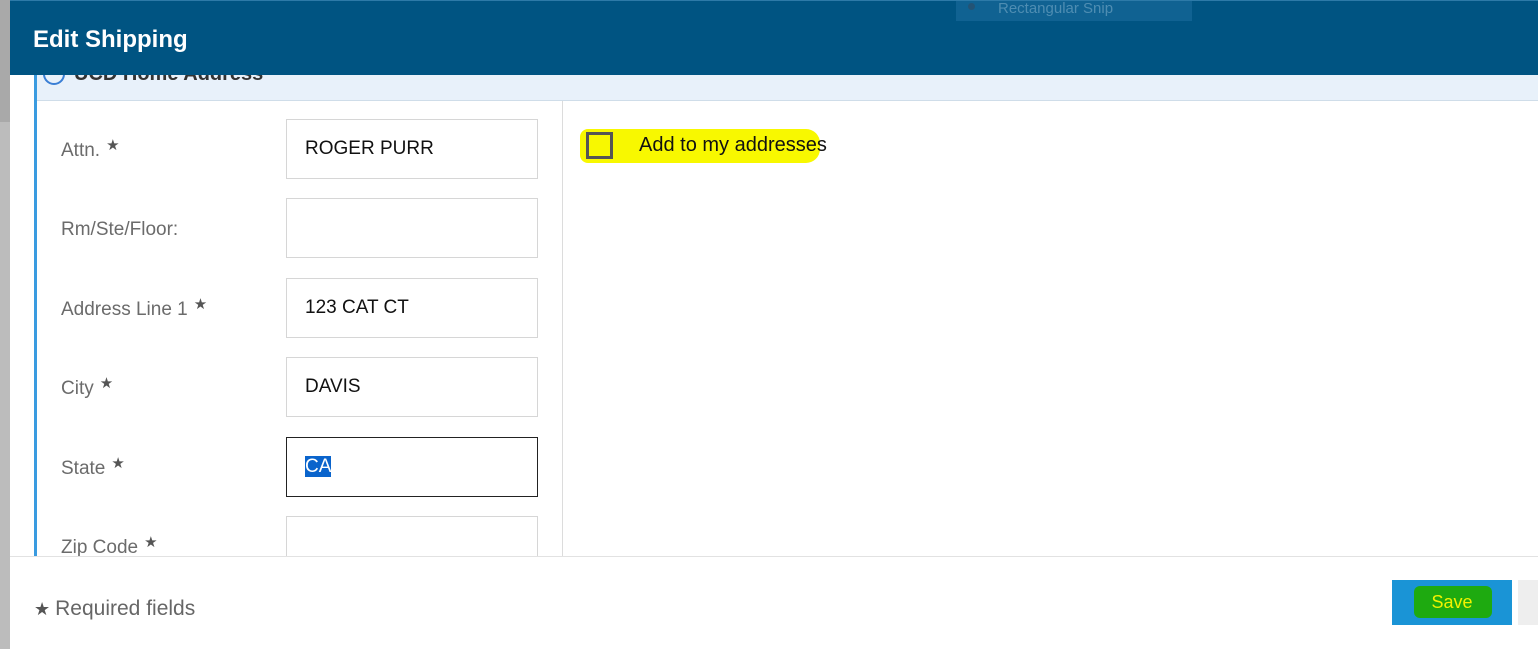 The height and width of the screenshot is (649, 1538). I want to click on field-row-room: Rm/Ste/Floor:, so click(300, 228).